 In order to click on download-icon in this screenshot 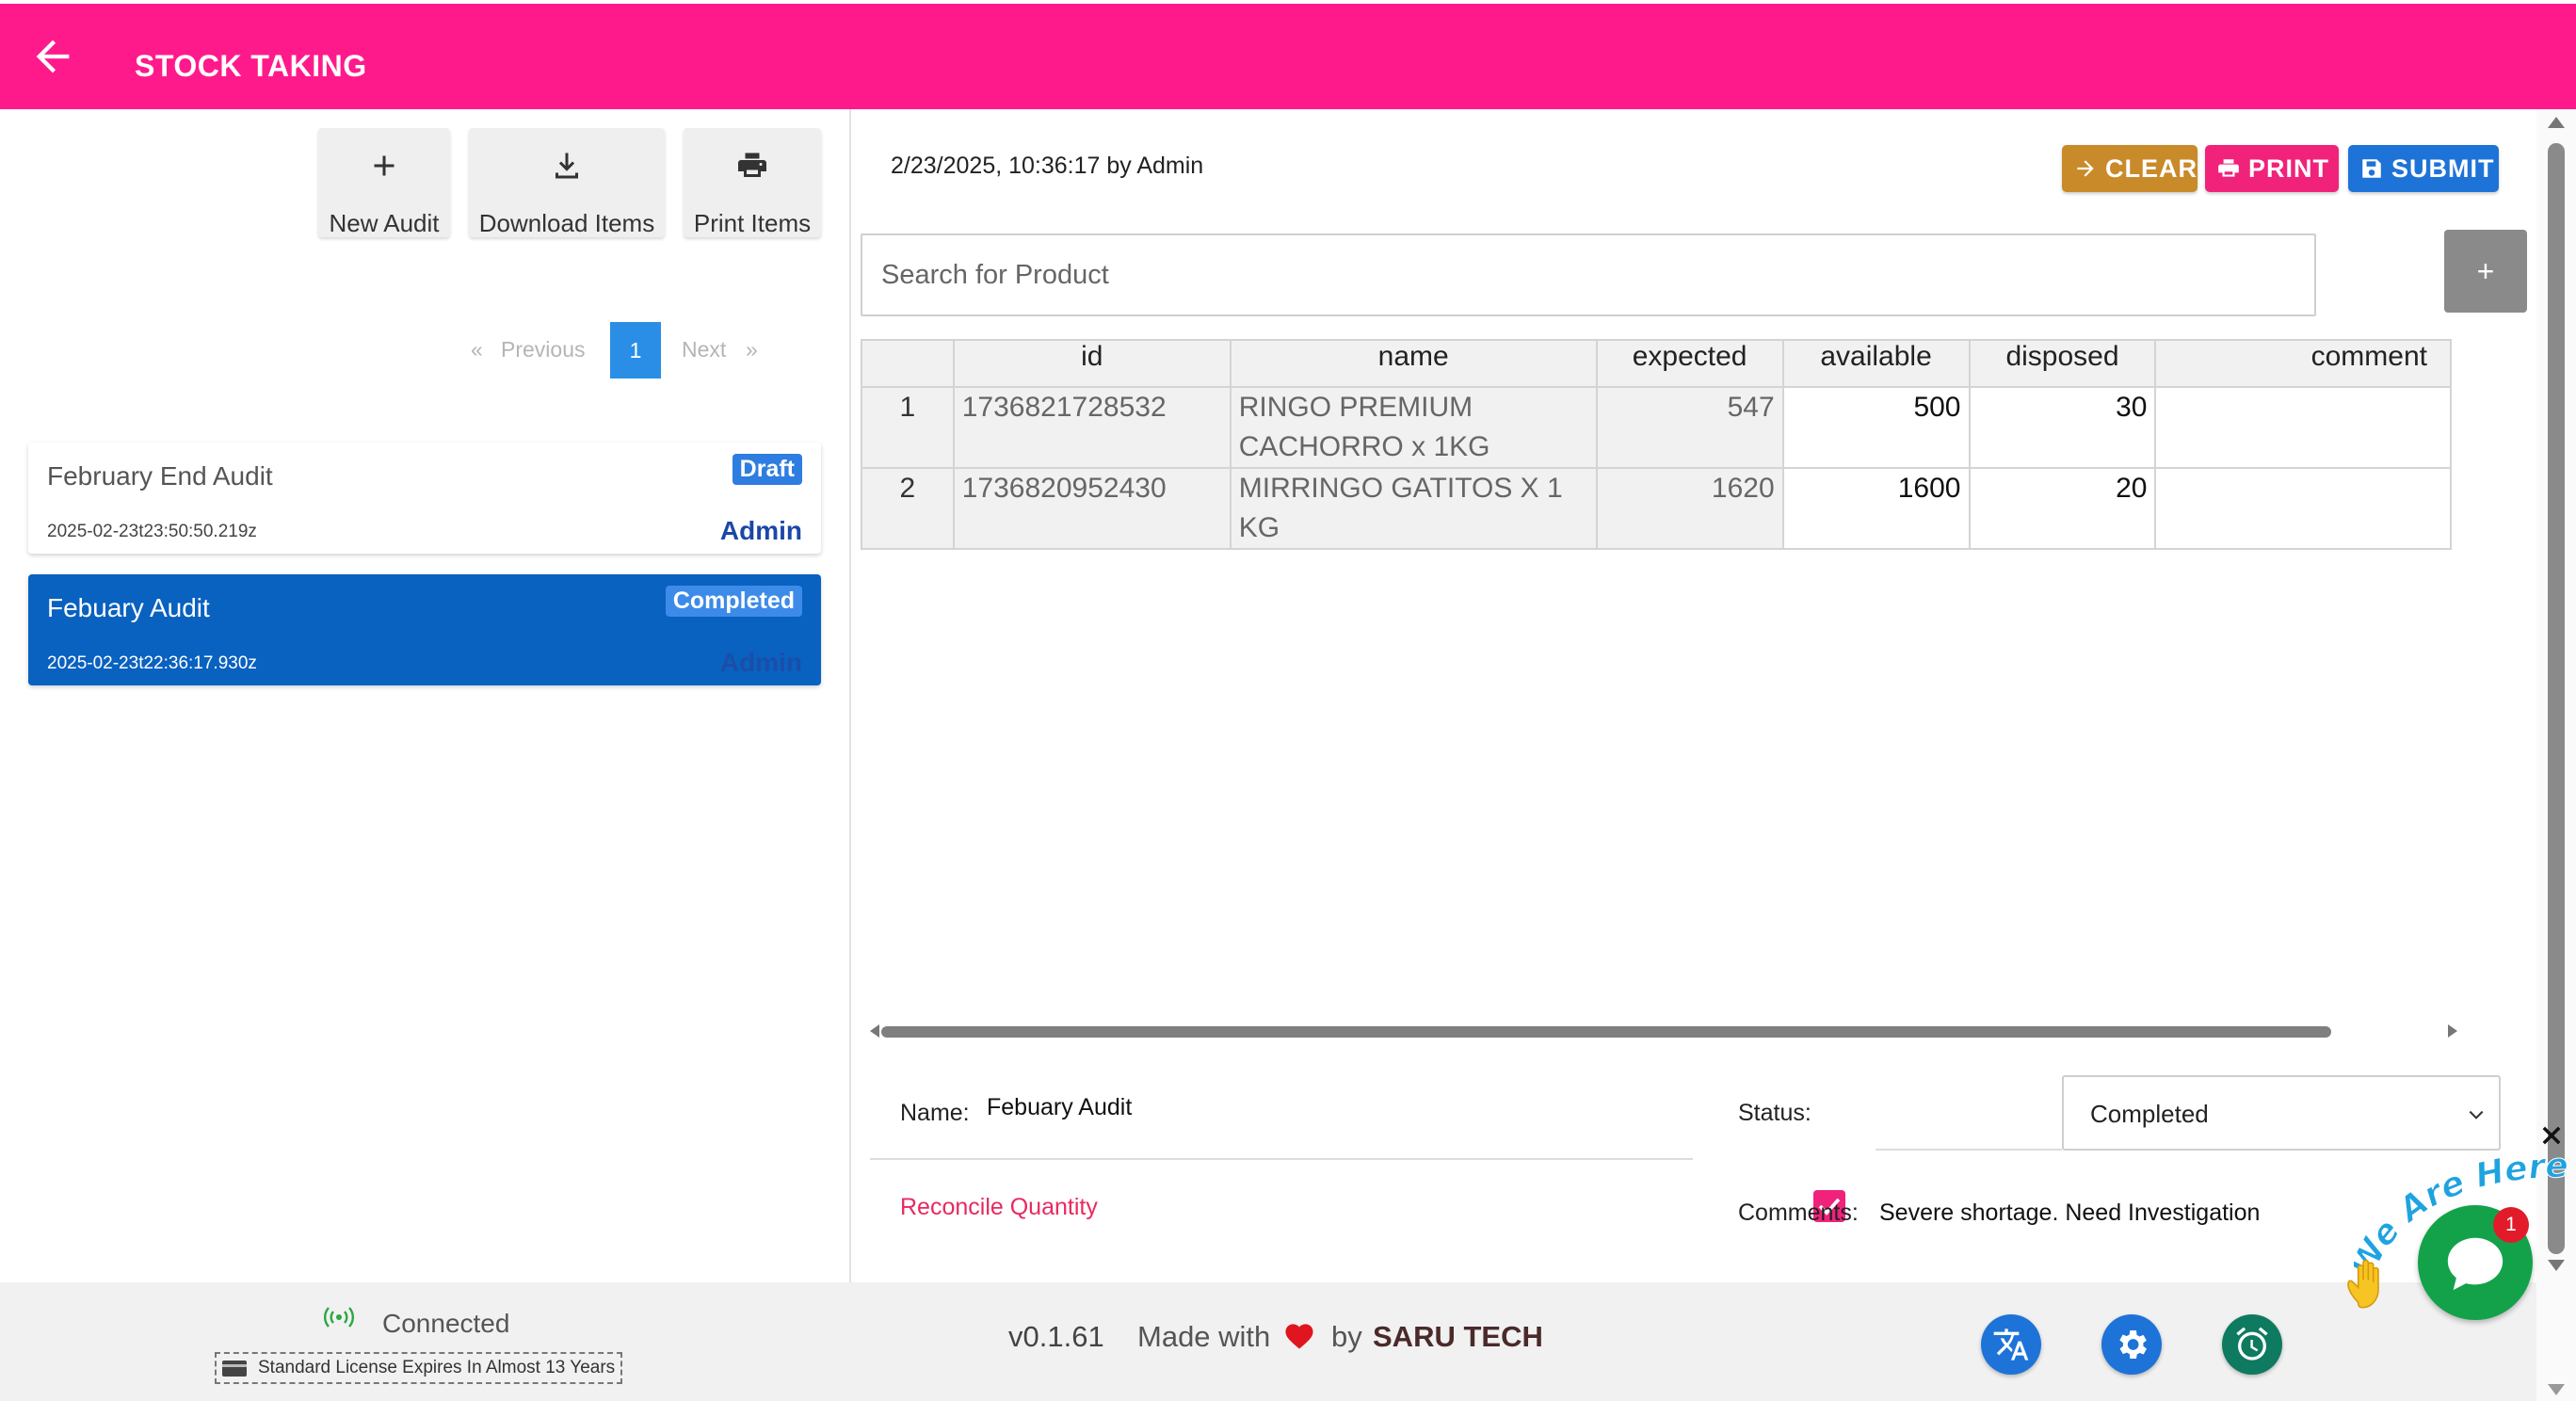, I will do `click(567, 166)`.